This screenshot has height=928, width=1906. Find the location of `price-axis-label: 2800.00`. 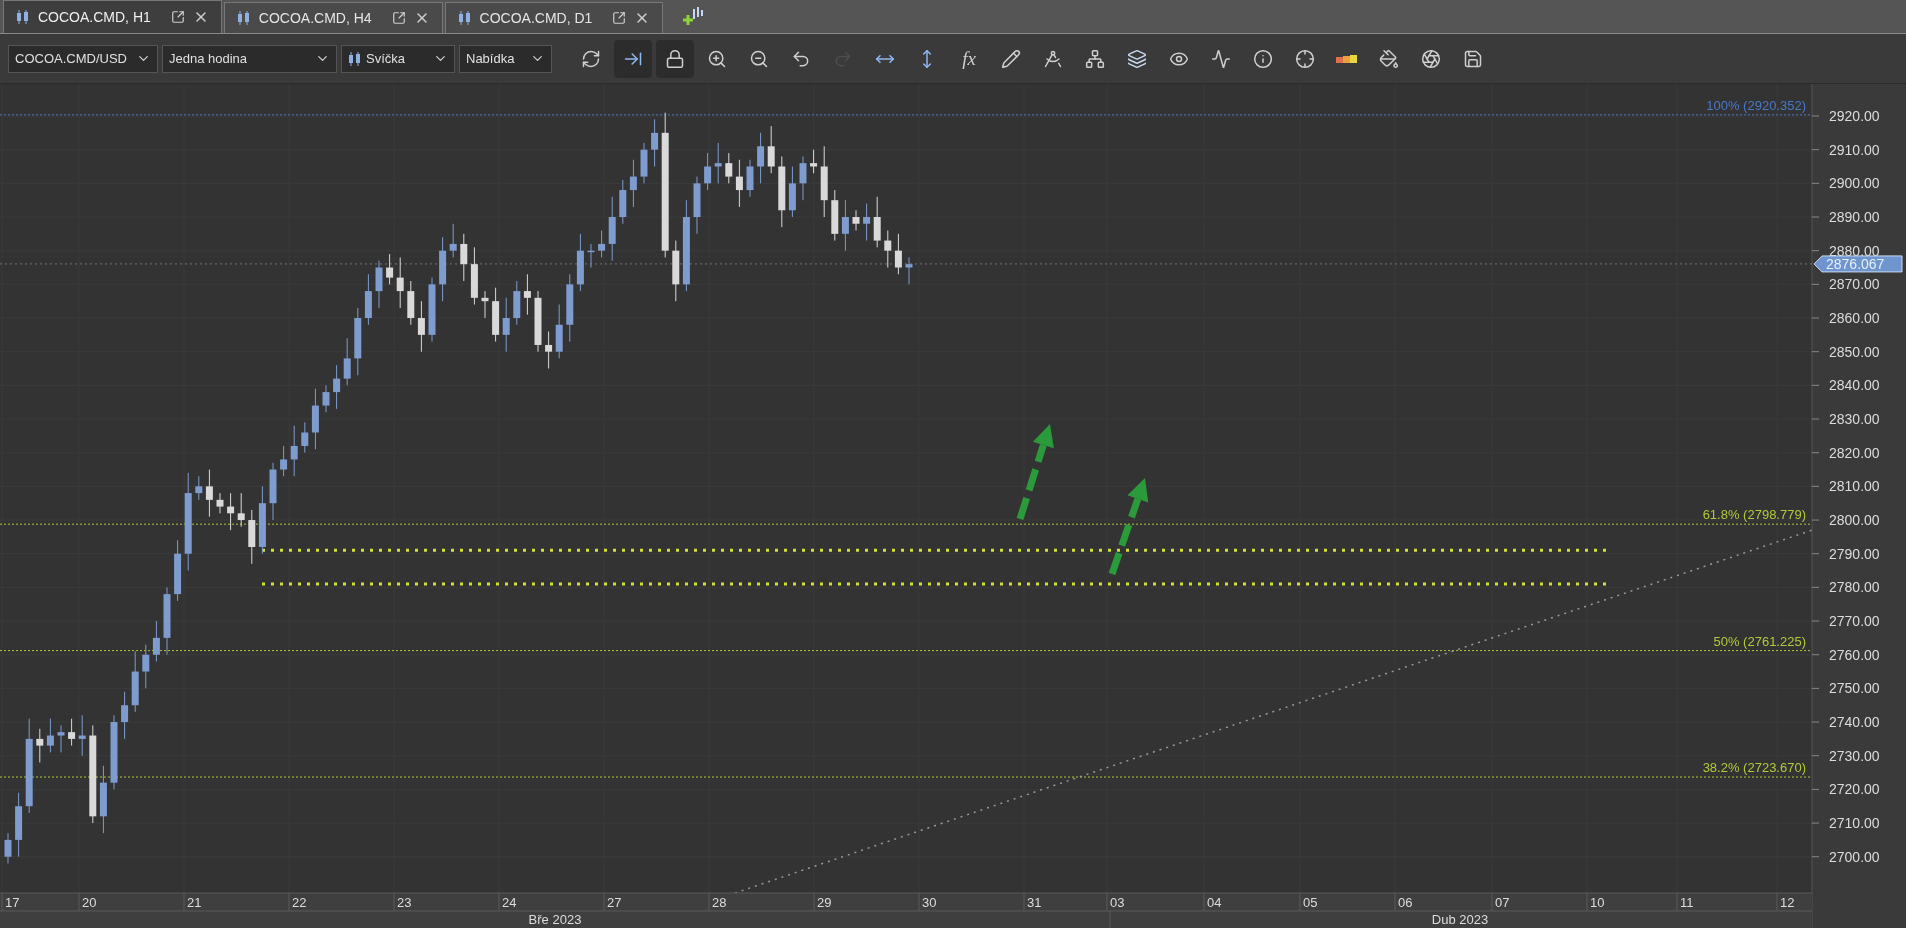

price-axis-label: 2800.00 is located at coordinates (1854, 520).